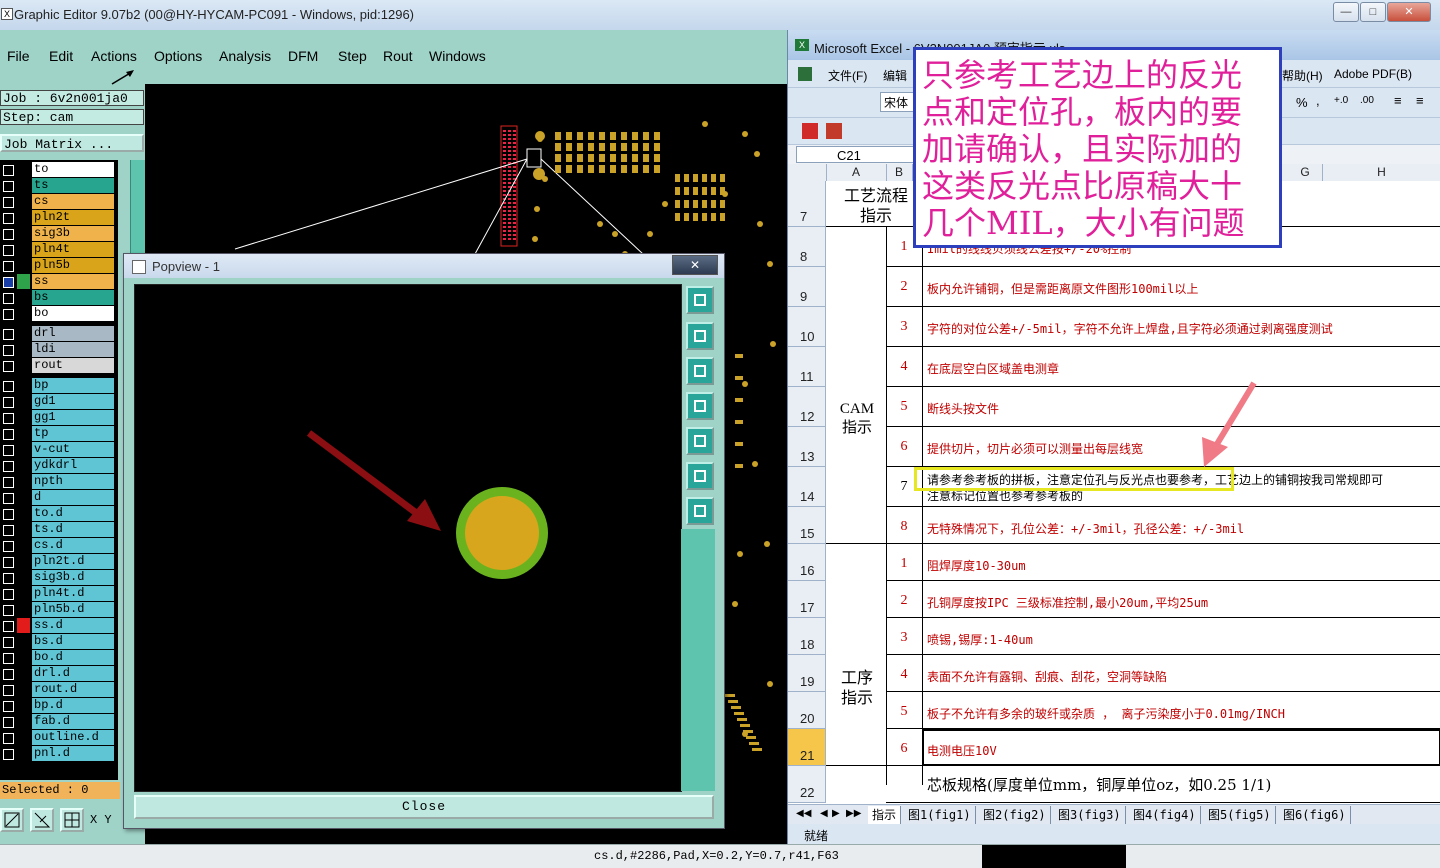 This screenshot has height=868, width=1440. I want to click on layer-row-gd1: gd1, so click(59, 402).